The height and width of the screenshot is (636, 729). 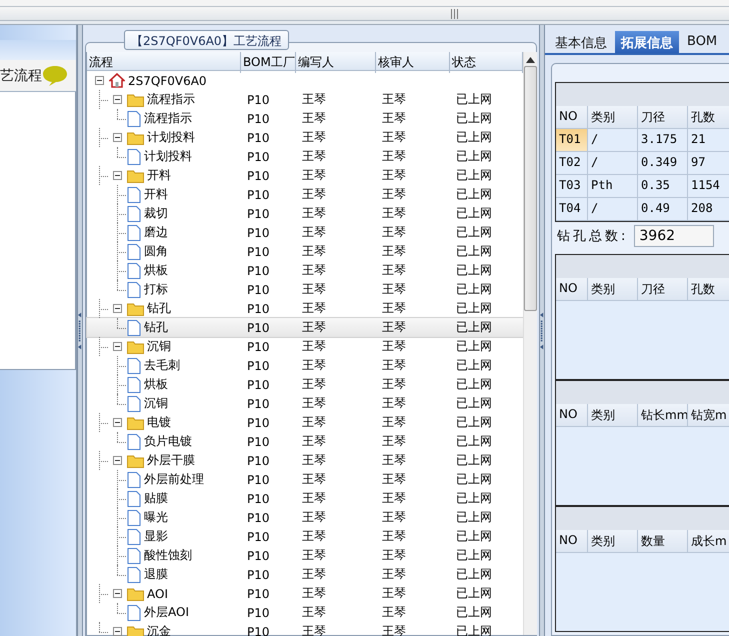 What do you see at coordinates (674, 236) in the screenshot?
I see `total-field: 3962` at bounding box center [674, 236].